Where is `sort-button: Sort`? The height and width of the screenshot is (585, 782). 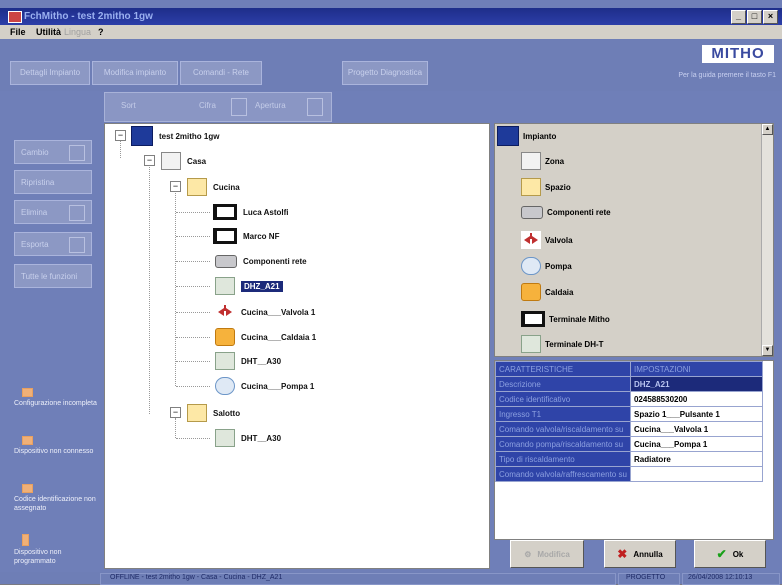 sort-button: Sort is located at coordinates (128, 105).